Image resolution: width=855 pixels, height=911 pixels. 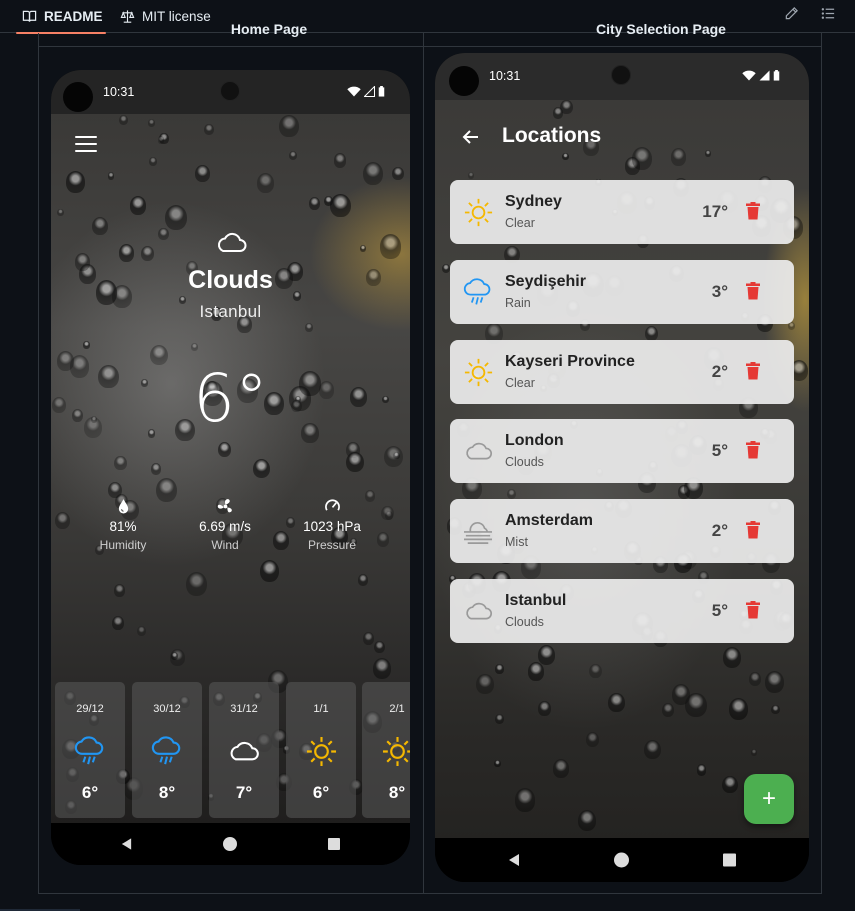 What do you see at coordinates (332, 525) in the screenshot?
I see `stat-pressure: 1023 hPa Pressure` at bounding box center [332, 525].